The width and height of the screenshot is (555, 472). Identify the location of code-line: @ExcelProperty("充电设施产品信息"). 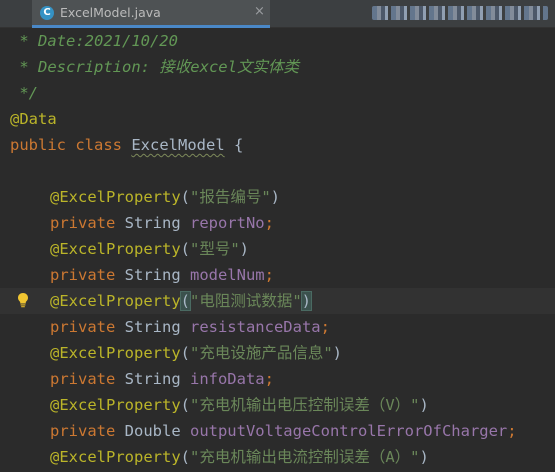
(277, 353).